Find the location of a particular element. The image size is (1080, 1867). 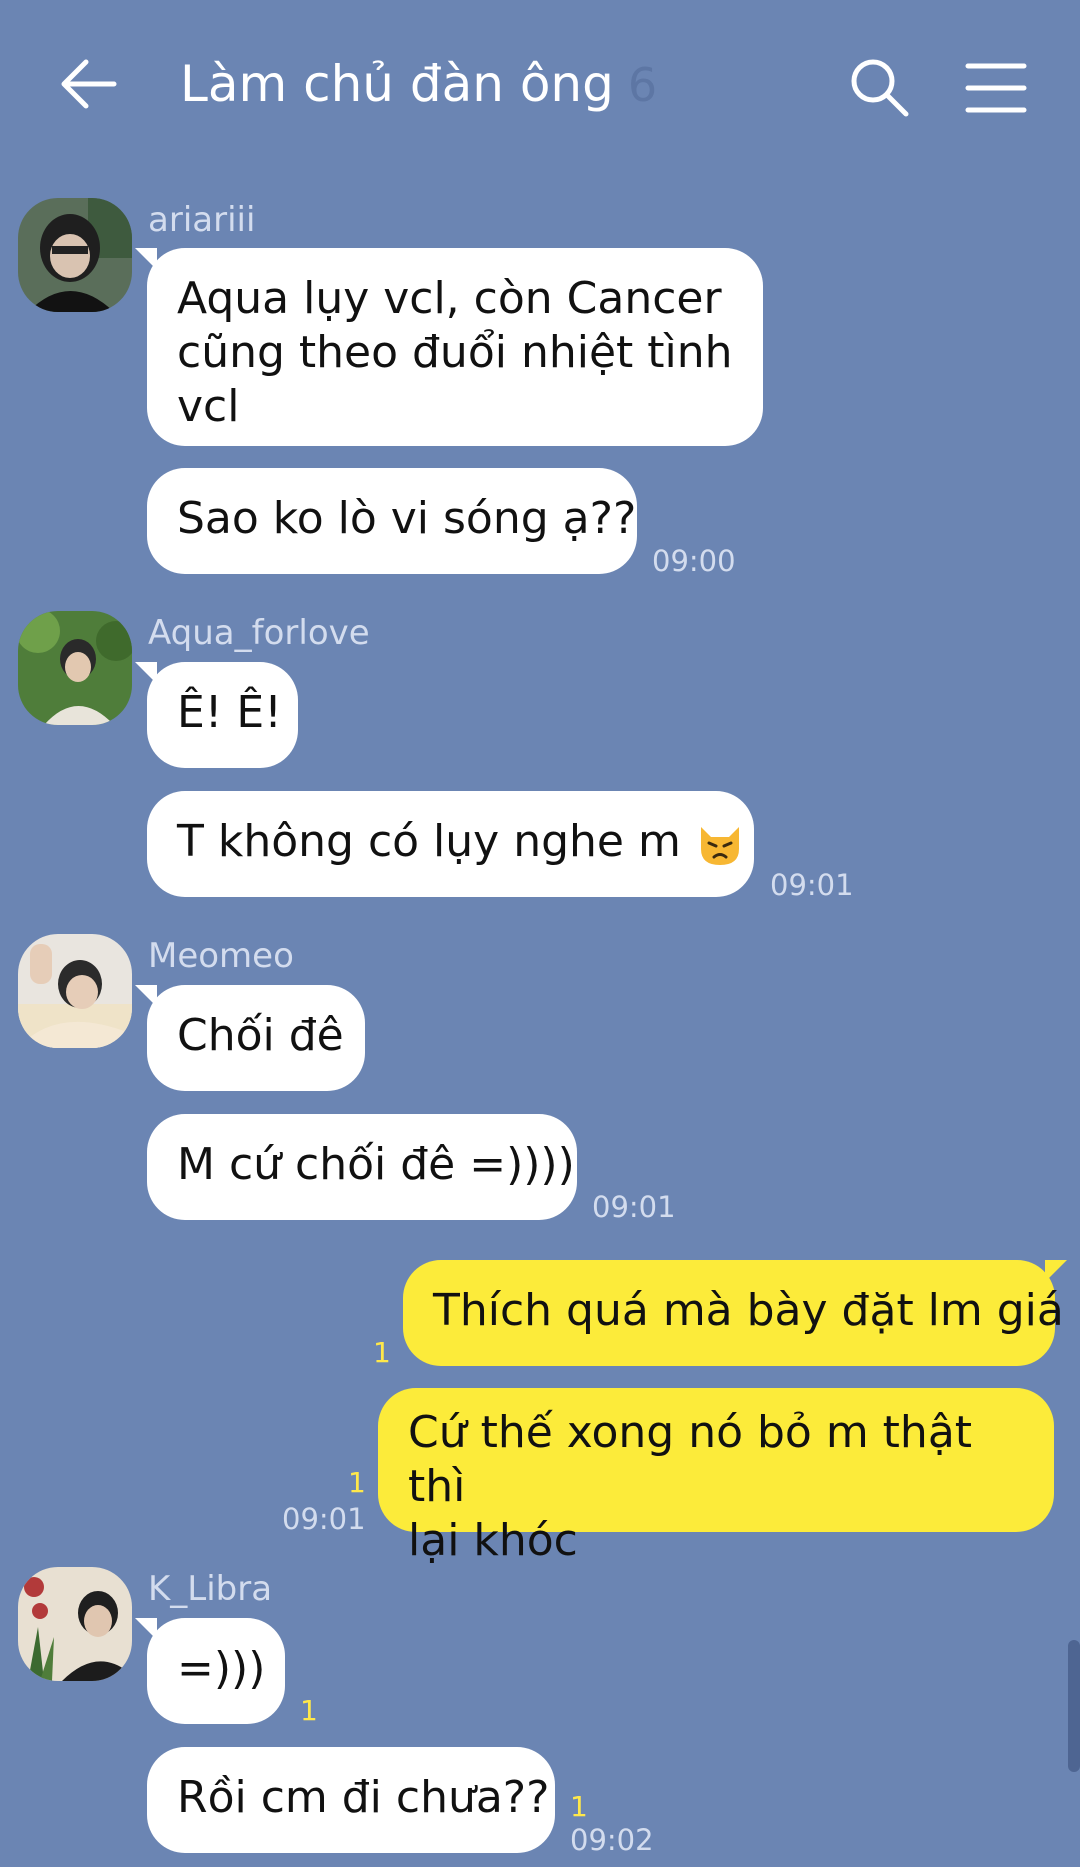

message-bubble: T không có lụy nghe m is located at coordinates (450, 844).